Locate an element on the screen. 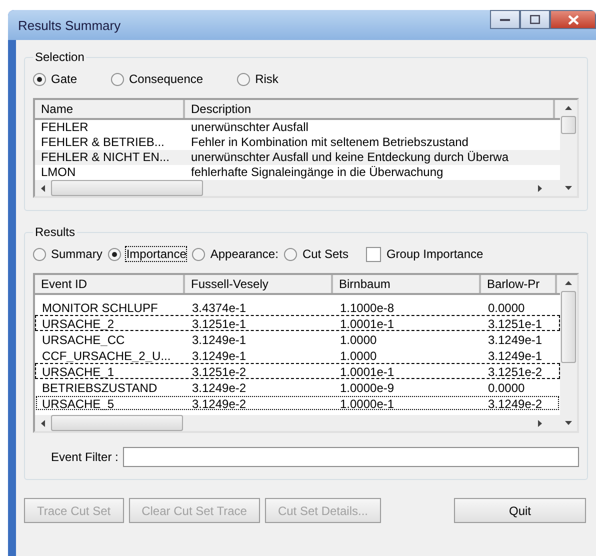 The height and width of the screenshot is (556, 596). column-header: Description is located at coordinates (370, 109).